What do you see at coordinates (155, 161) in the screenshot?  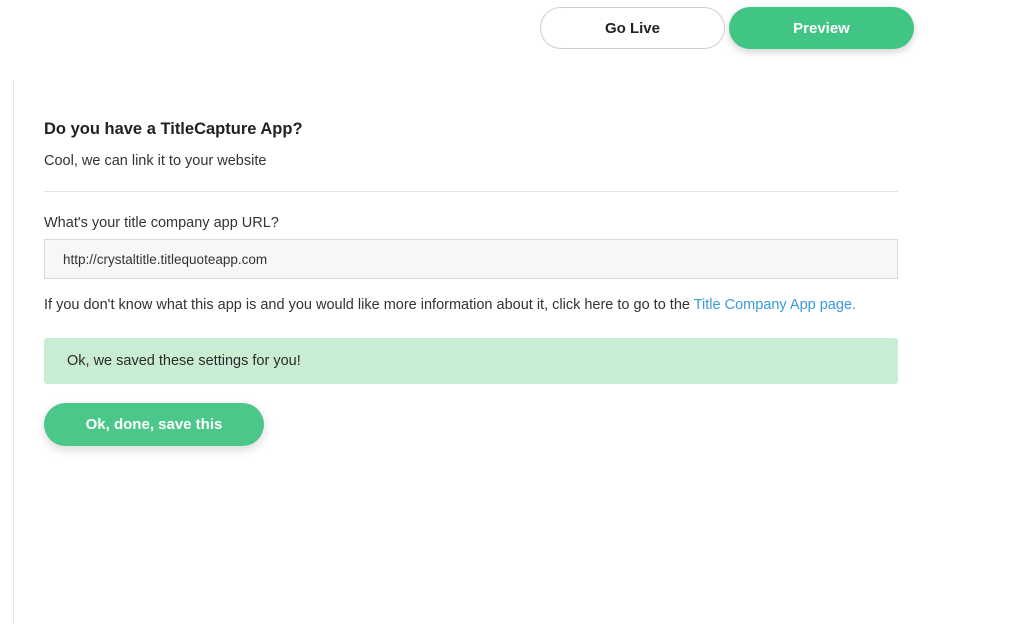 I see `page-subtitle: Cool, we can link it to your website` at bounding box center [155, 161].